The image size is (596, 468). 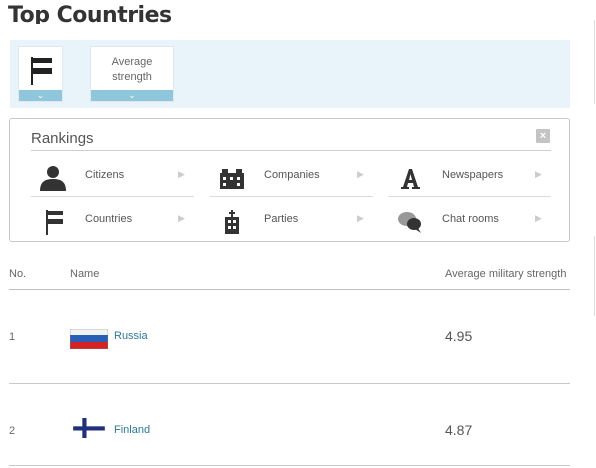 I want to click on column-header-value: Average military strength, so click(x=505, y=274).